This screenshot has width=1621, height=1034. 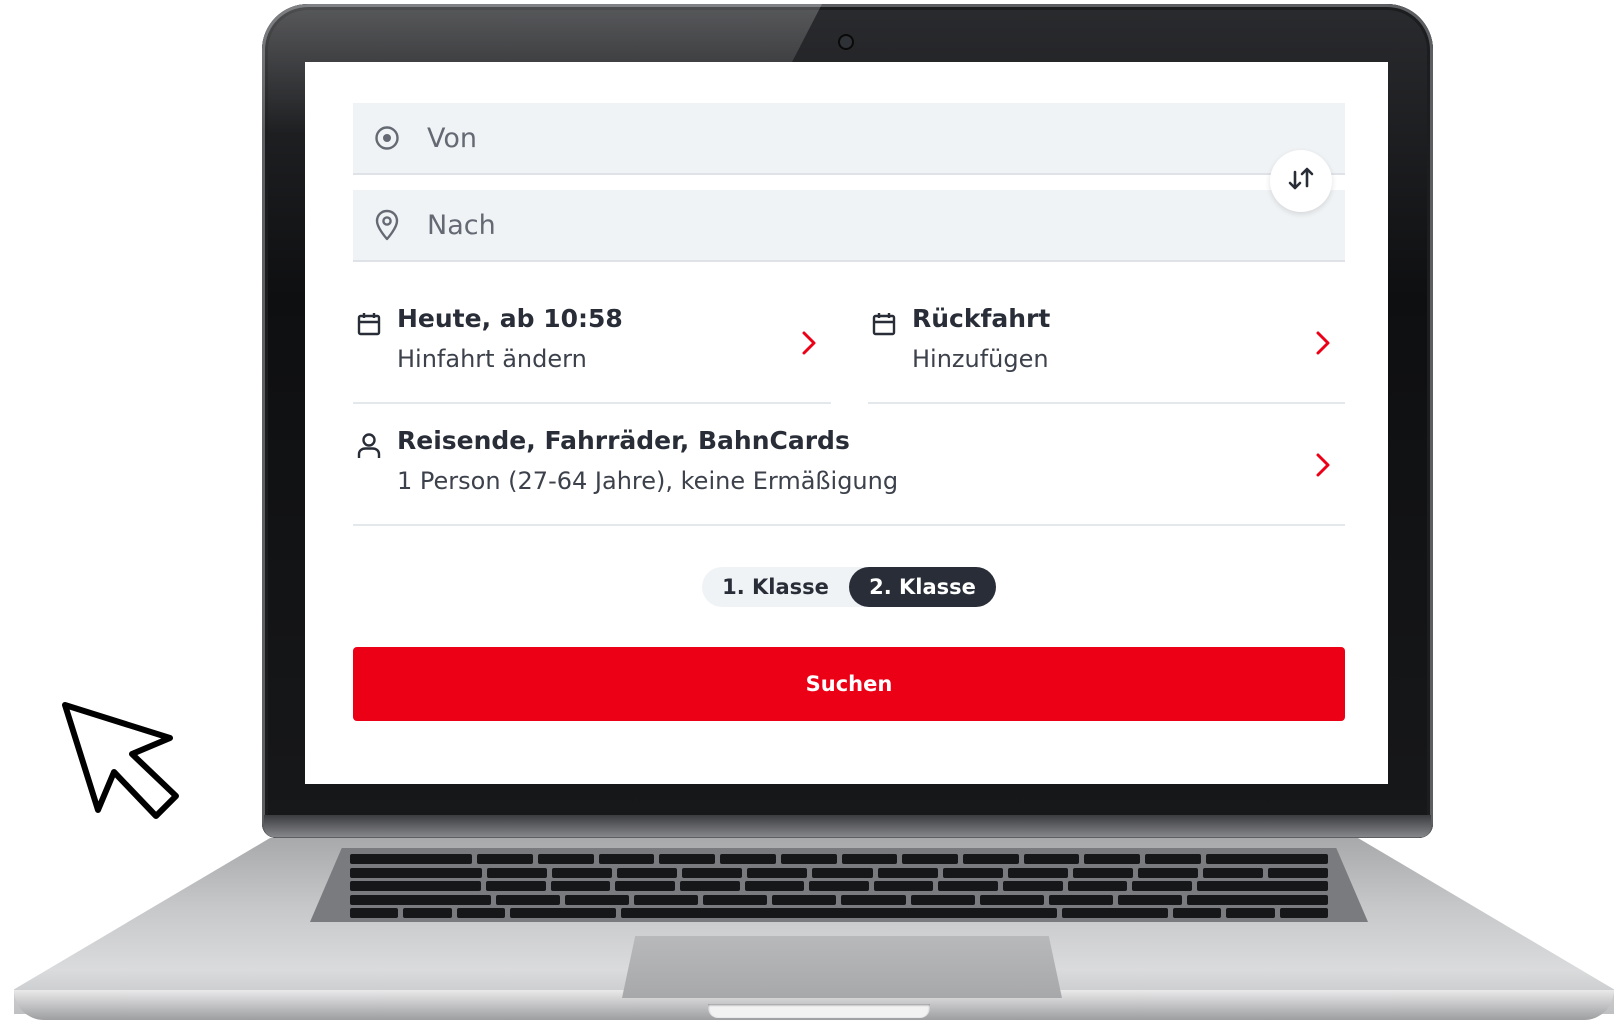 I want to click on search-button: Suchen, so click(x=849, y=684).